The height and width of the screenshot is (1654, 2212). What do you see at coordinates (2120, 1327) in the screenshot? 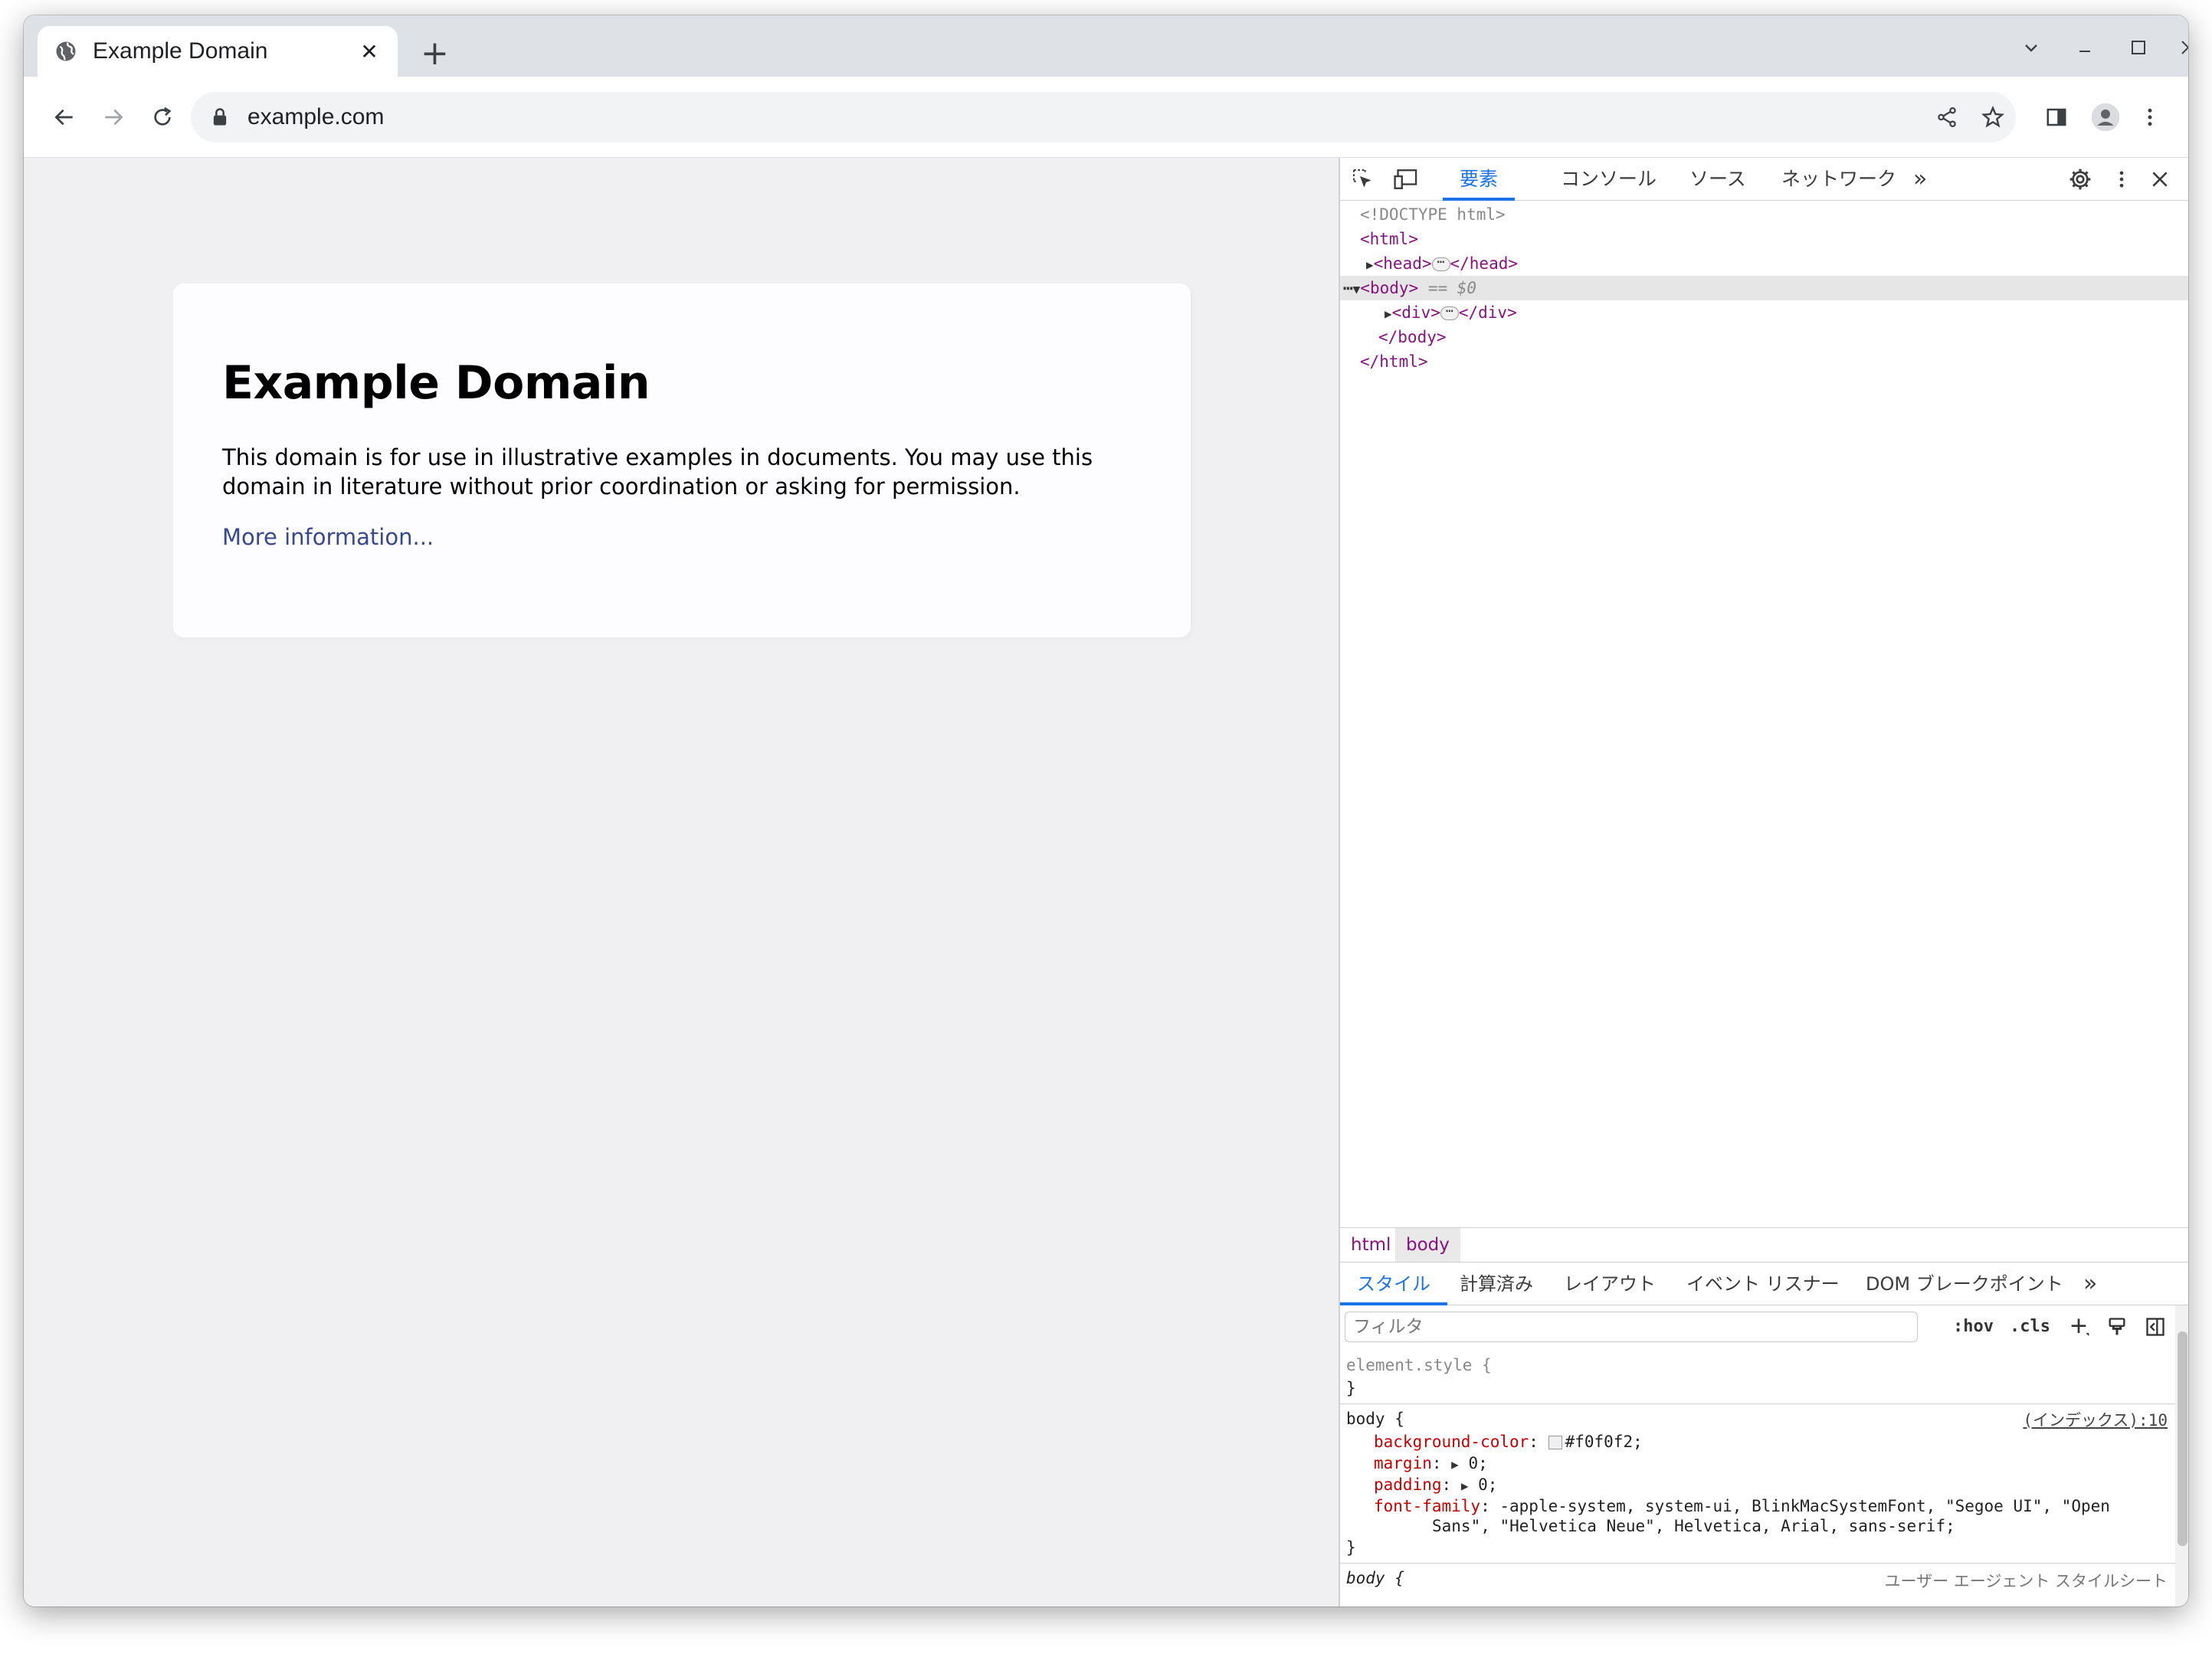
I see `paint-brush-icon` at bounding box center [2120, 1327].